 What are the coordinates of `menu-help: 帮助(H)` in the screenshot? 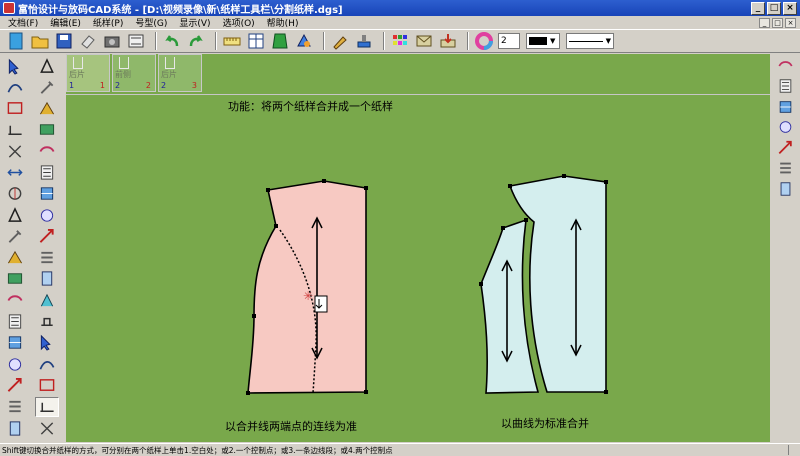 It's located at (283, 22).